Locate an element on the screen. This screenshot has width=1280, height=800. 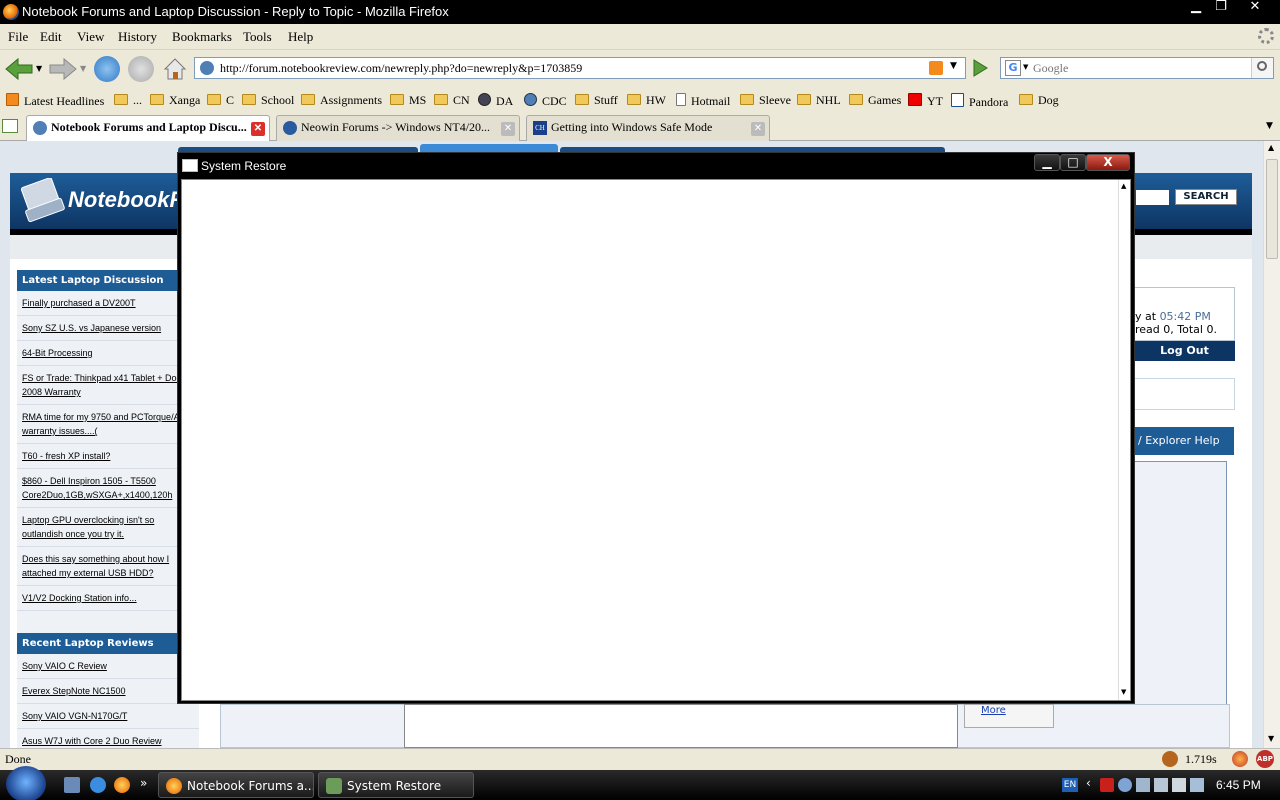
sidebar-link: T60 - fresh XP install? is located at coordinates (108, 456).